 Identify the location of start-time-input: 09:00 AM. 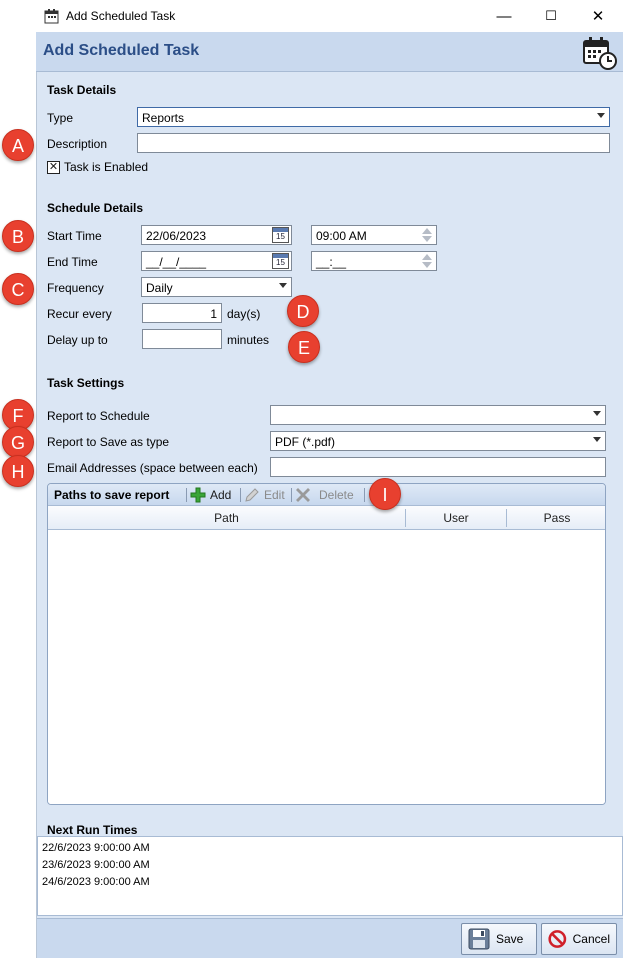
(374, 235).